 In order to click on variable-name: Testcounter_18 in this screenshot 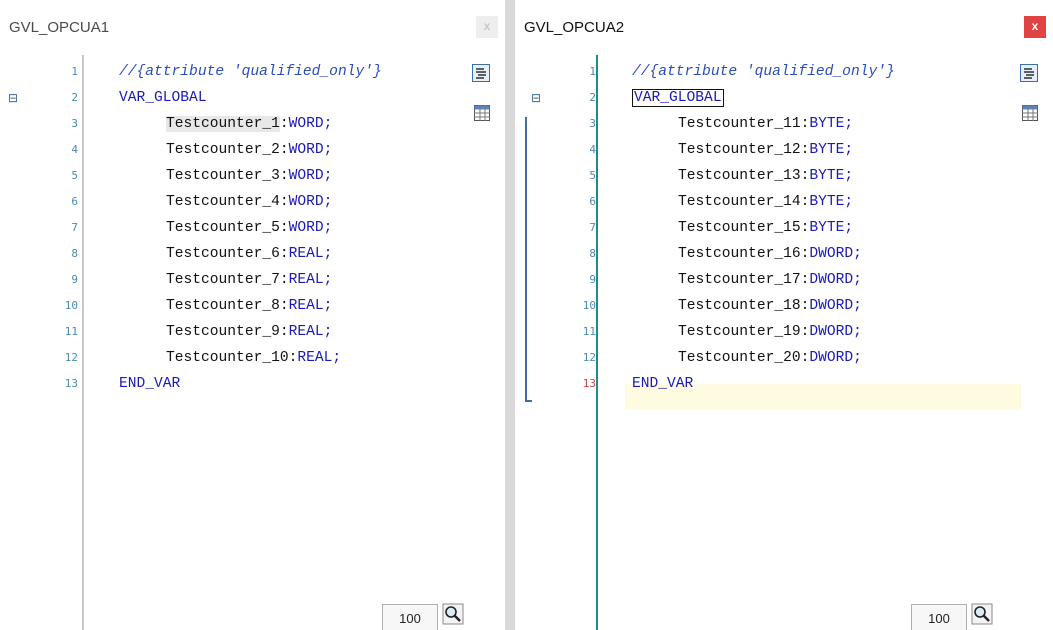, I will do `click(739, 306)`.